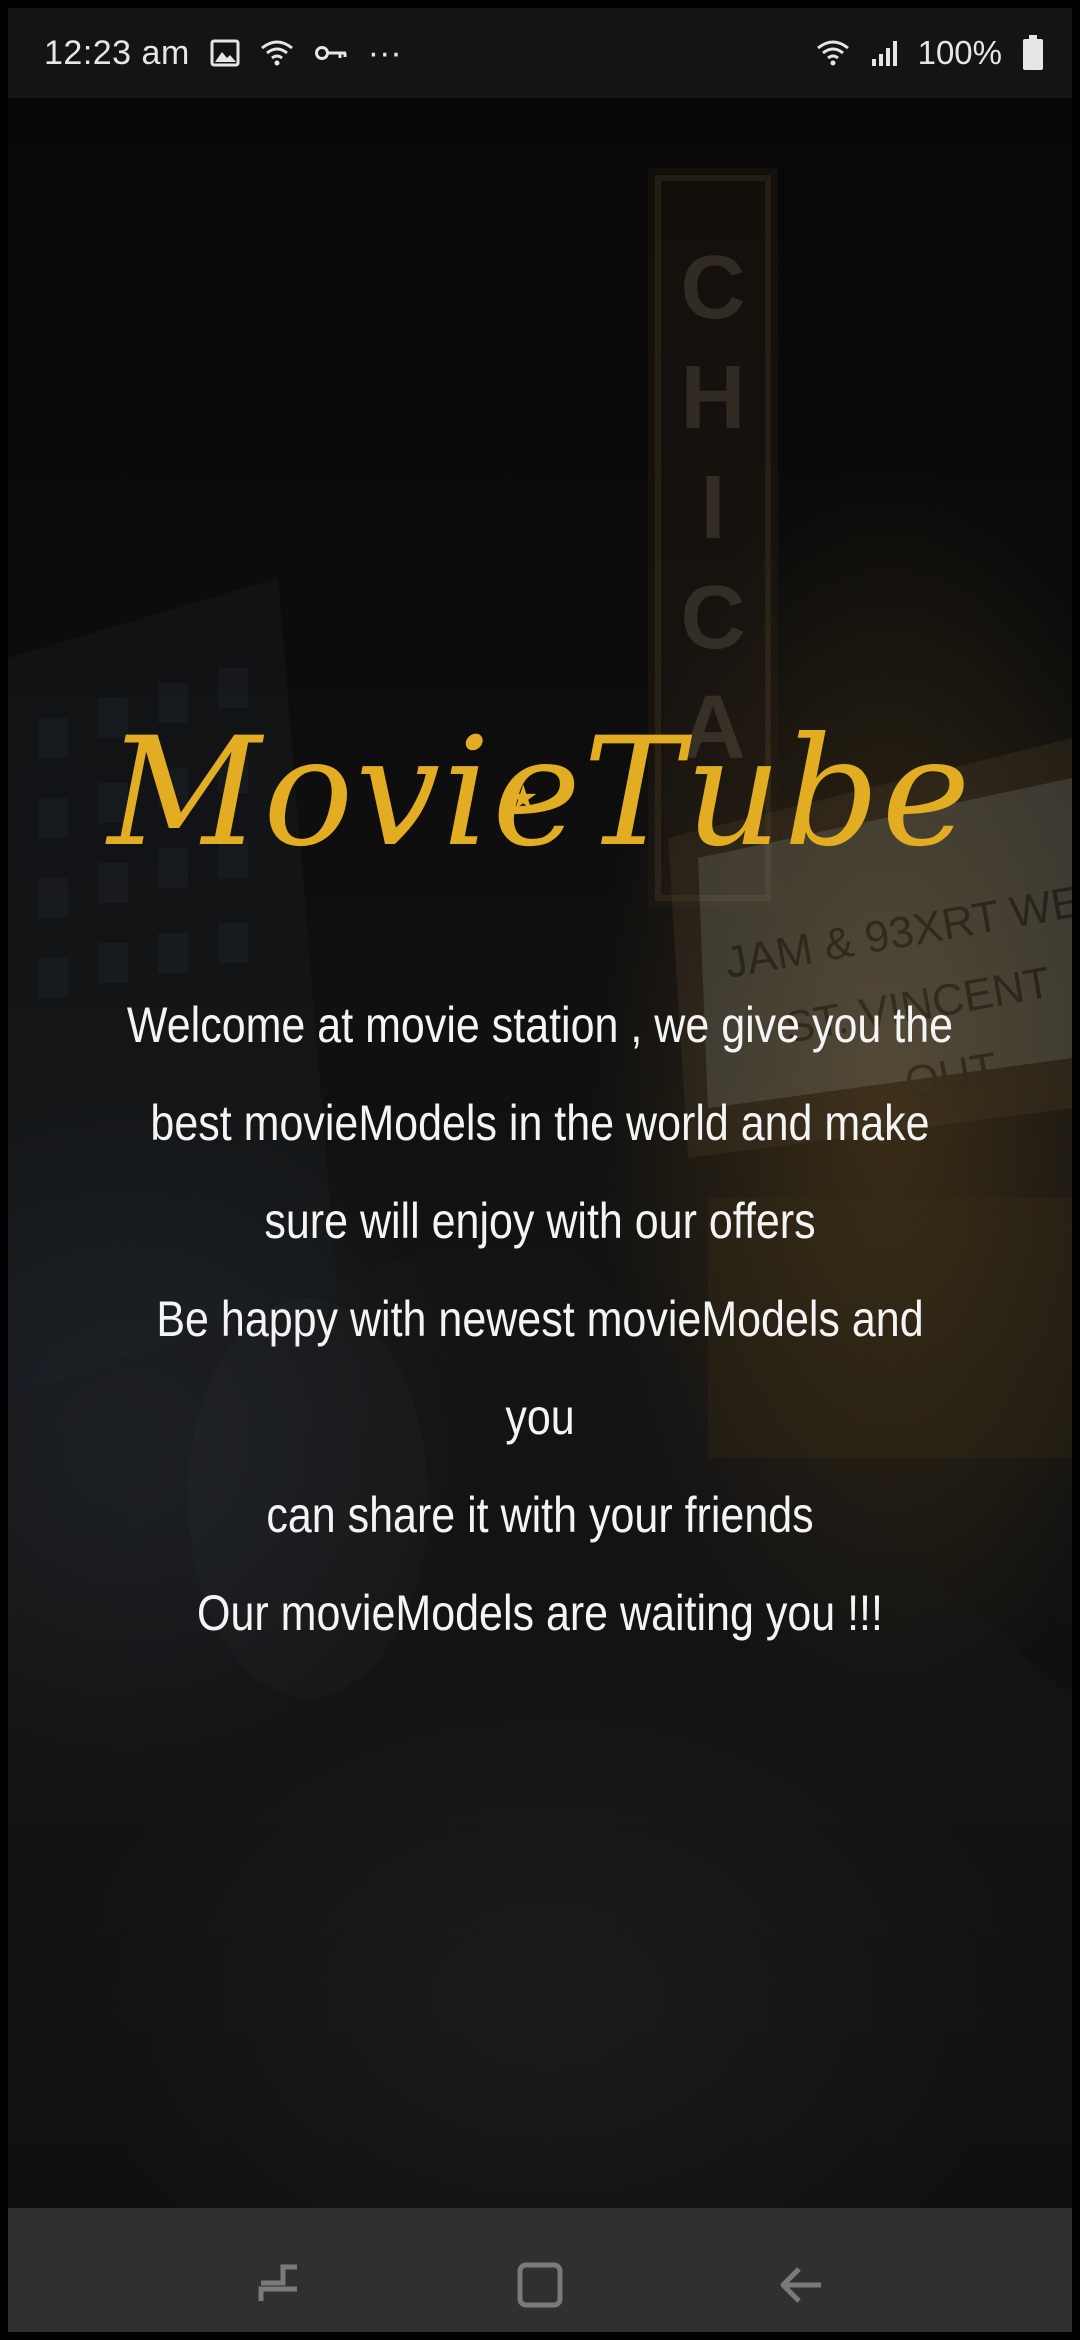 Image resolution: width=1080 pixels, height=2340 pixels. I want to click on home-button, so click(540, 2285).